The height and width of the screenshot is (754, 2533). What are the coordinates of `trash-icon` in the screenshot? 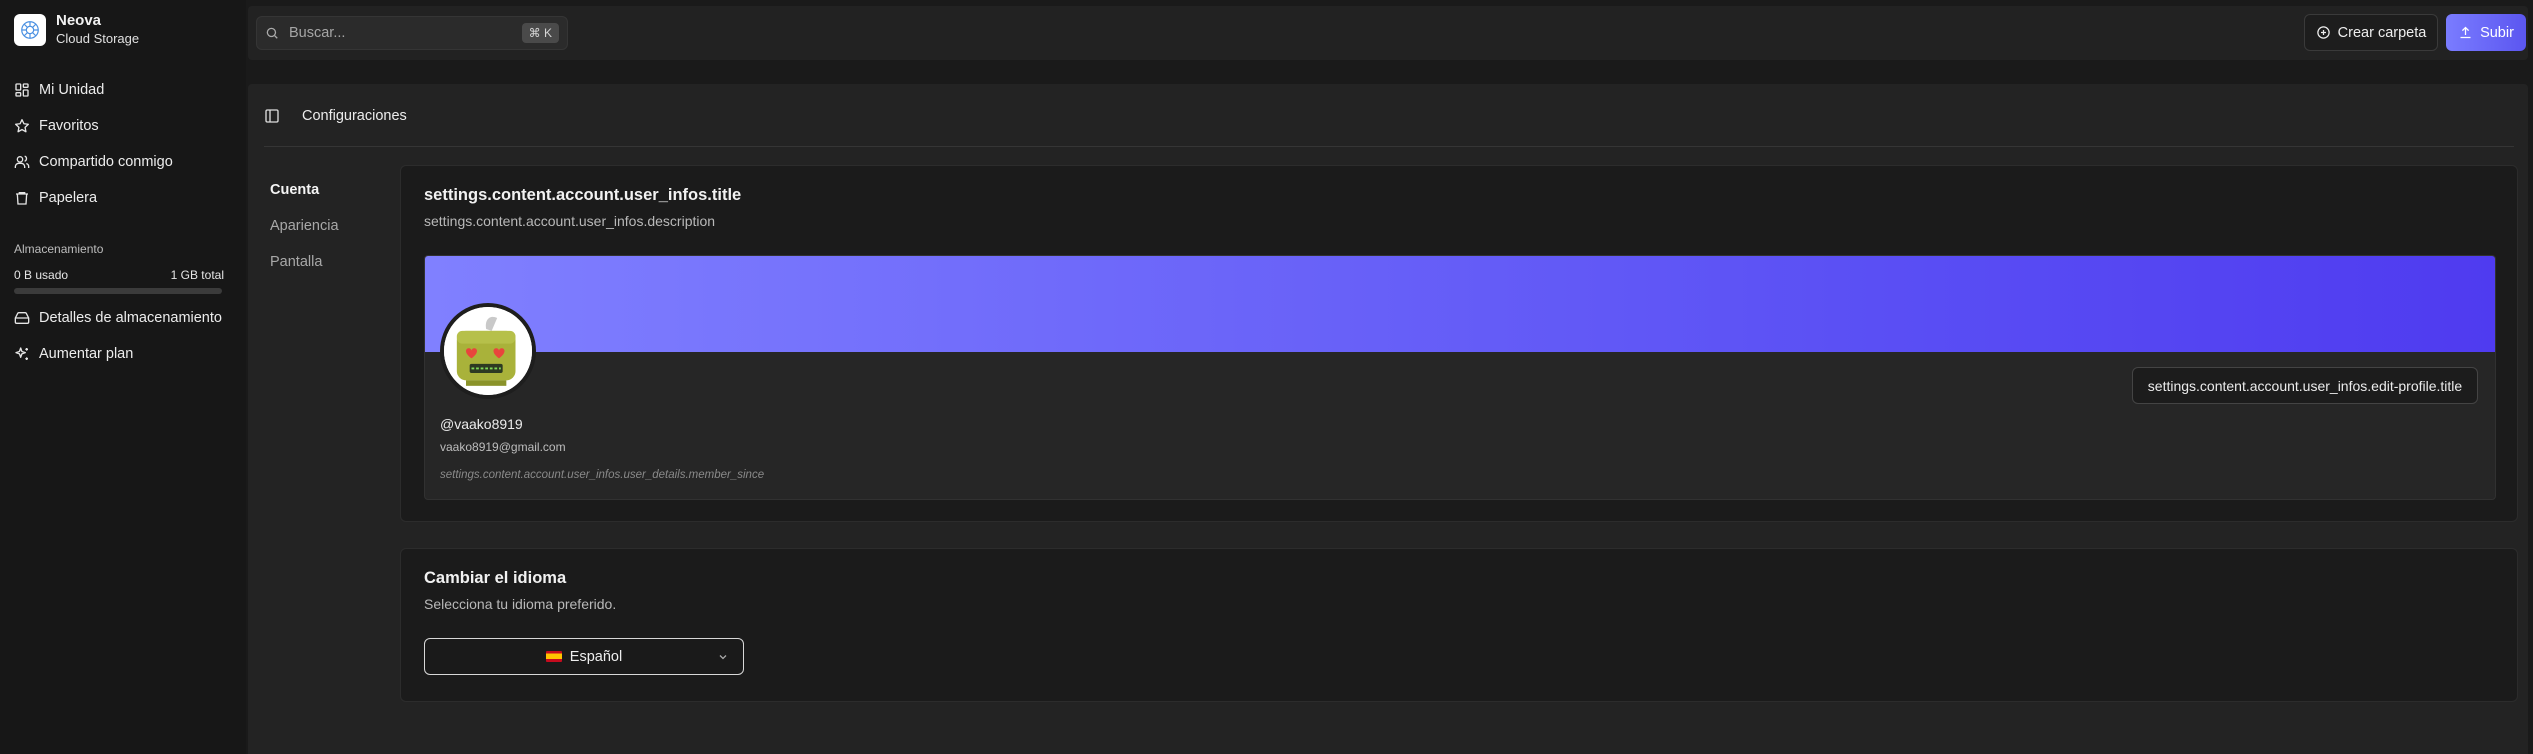 It's located at (22, 198).